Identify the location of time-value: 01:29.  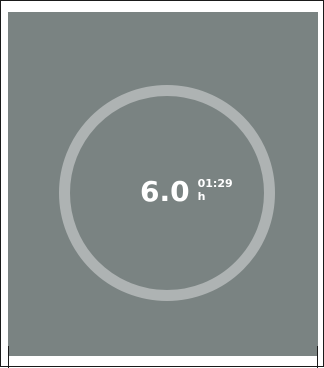
(215, 183).